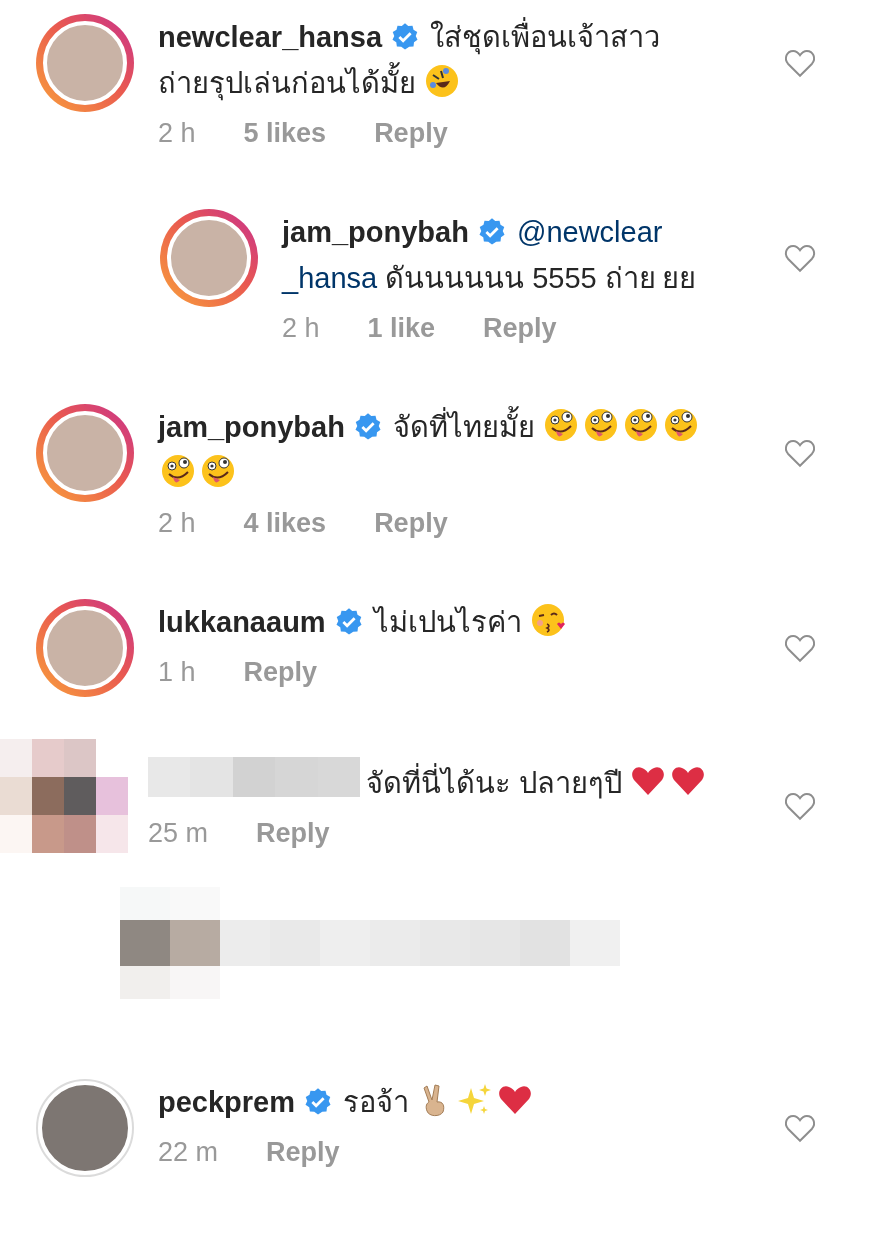  I want to click on laughing-emoji-icon, so click(442, 81).